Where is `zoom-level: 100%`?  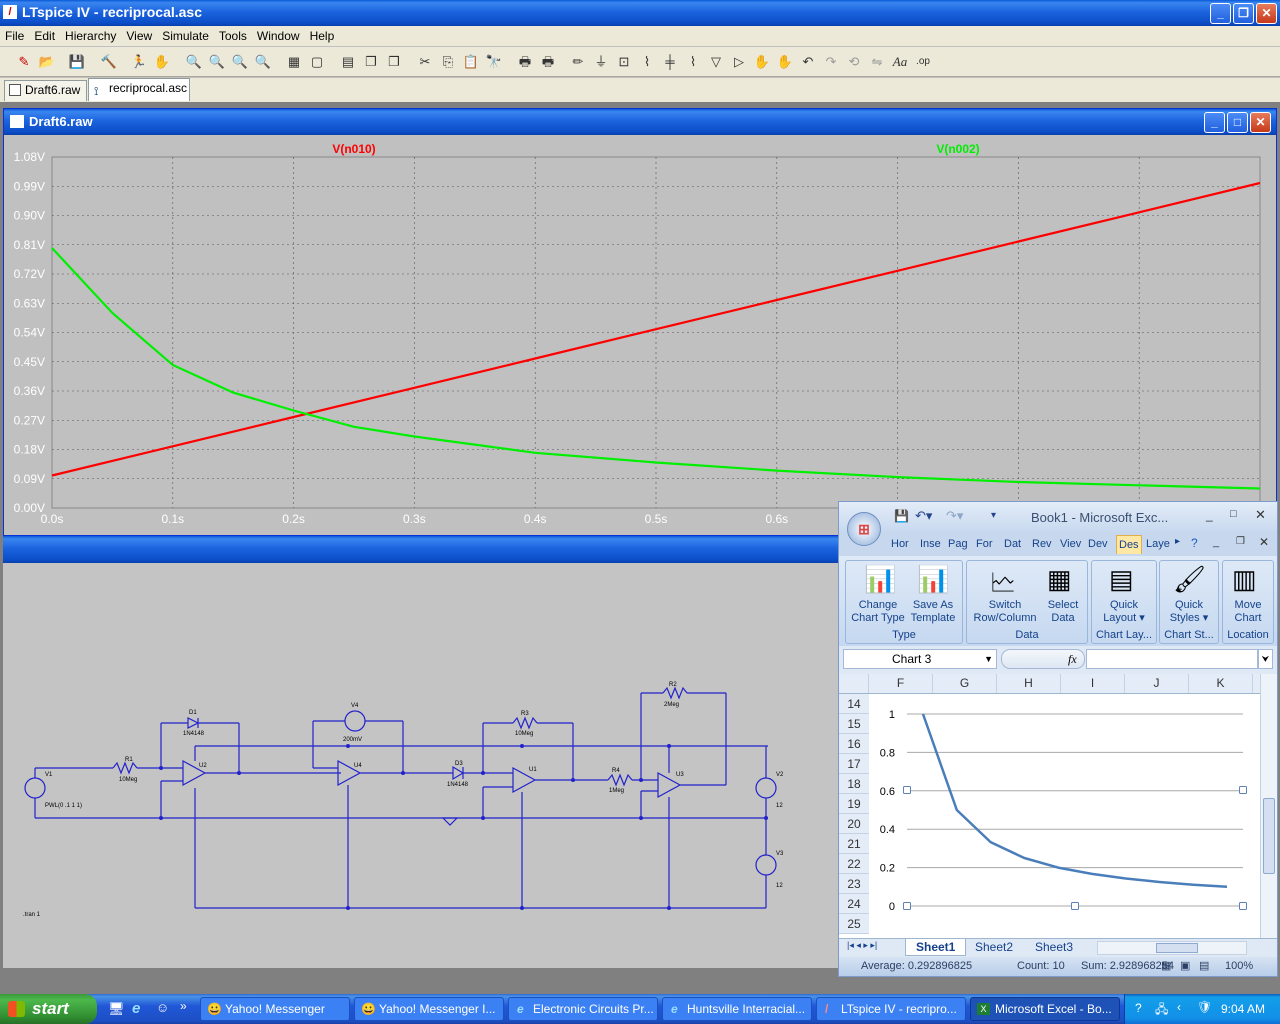
zoom-level: 100% is located at coordinates (1239, 966).